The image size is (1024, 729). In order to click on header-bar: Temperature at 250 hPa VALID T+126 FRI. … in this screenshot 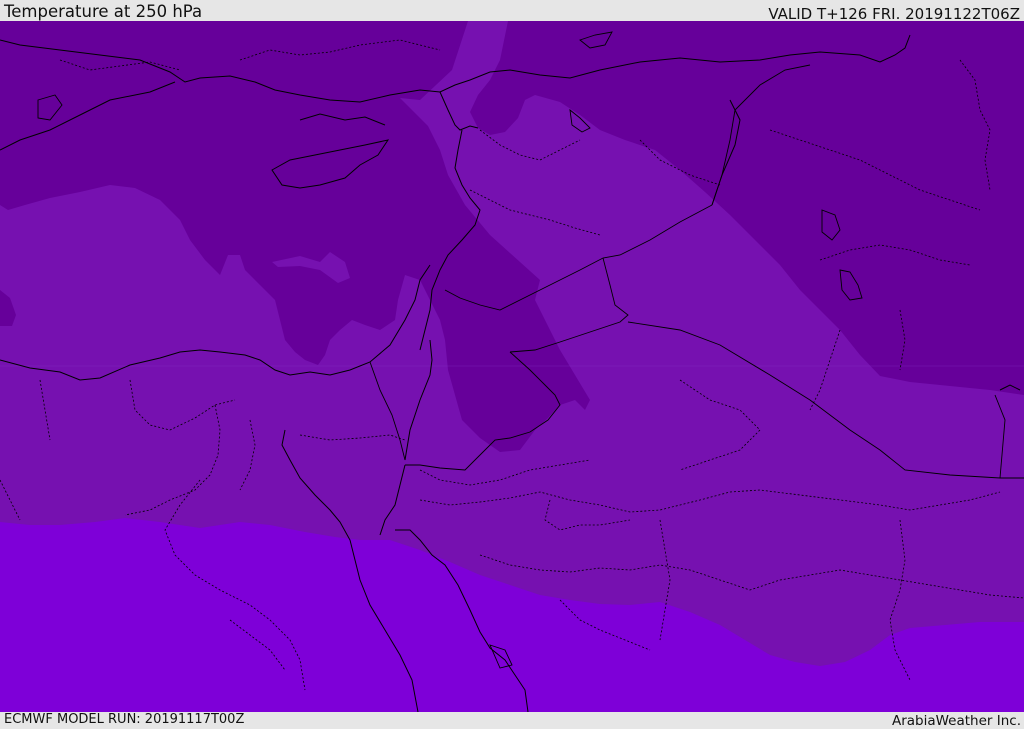, I will do `click(512, 11)`.